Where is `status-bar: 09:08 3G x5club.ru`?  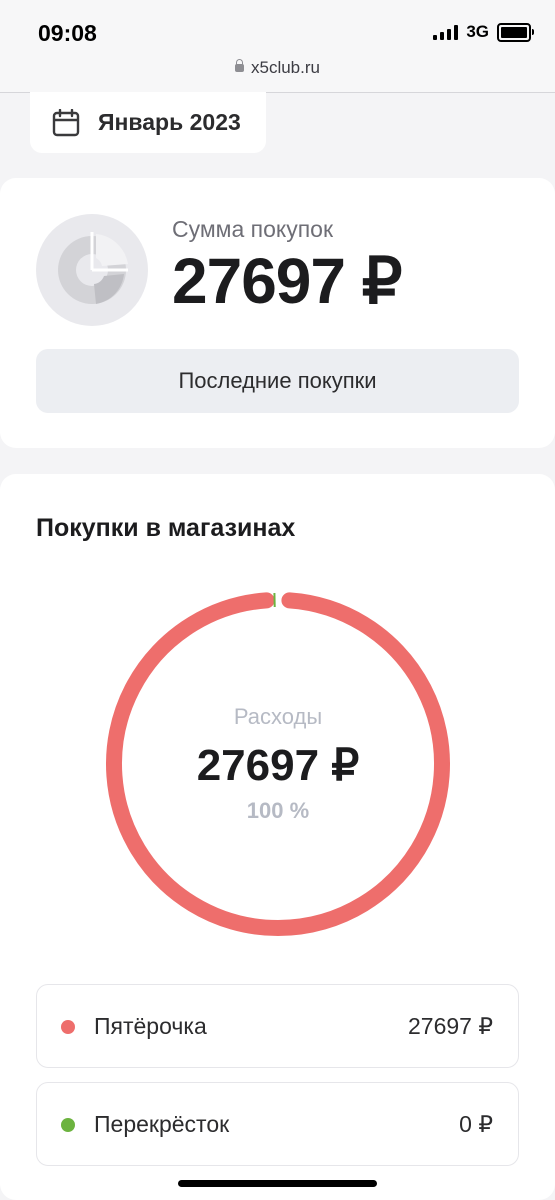
status-bar: 09:08 3G x5club.ru is located at coordinates (277, 46).